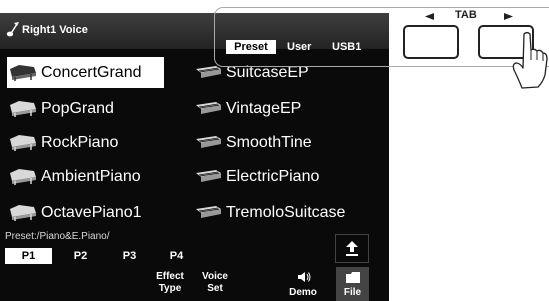  I want to click on voice-set-button: Voice Set, so click(215, 286).